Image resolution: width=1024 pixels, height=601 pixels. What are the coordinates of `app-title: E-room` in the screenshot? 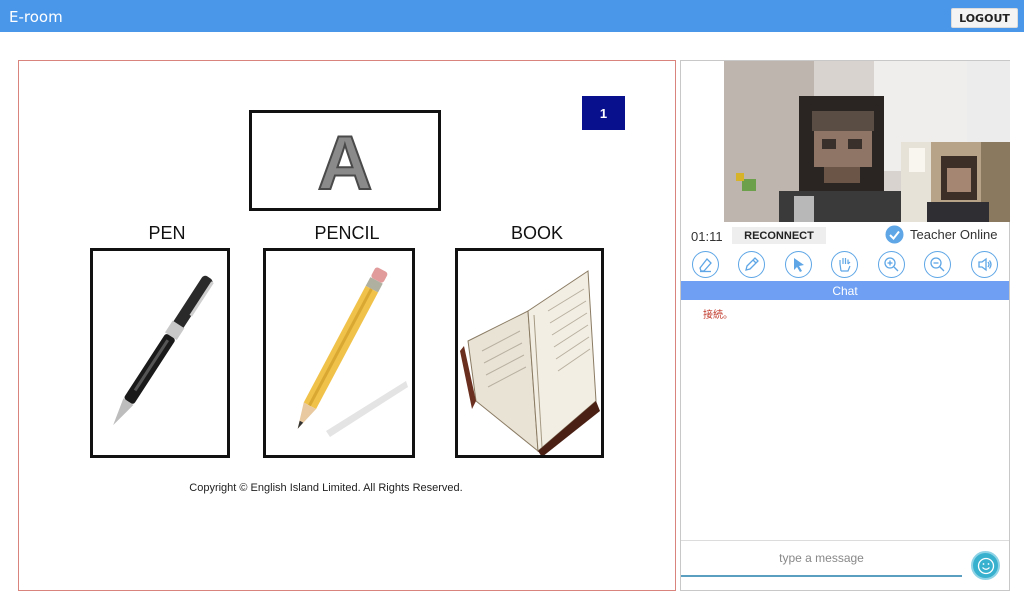 It's located at (36, 17).